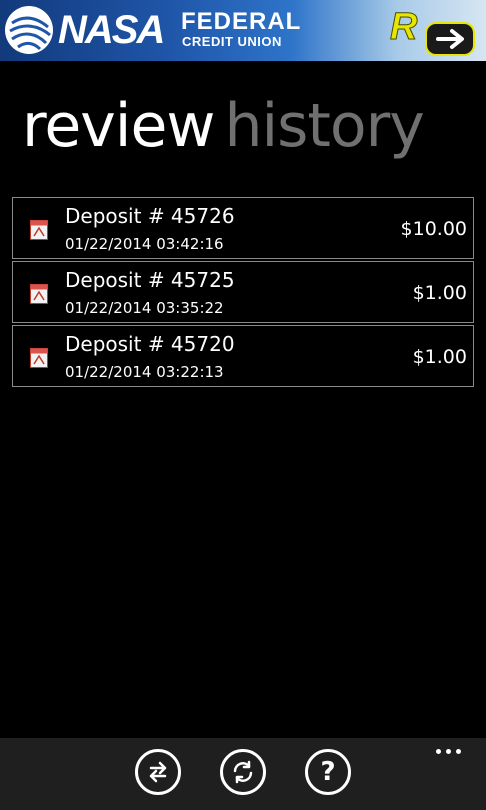 Image resolution: width=486 pixels, height=810 pixels. I want to click on help-icon: ?, so click(328, 772).